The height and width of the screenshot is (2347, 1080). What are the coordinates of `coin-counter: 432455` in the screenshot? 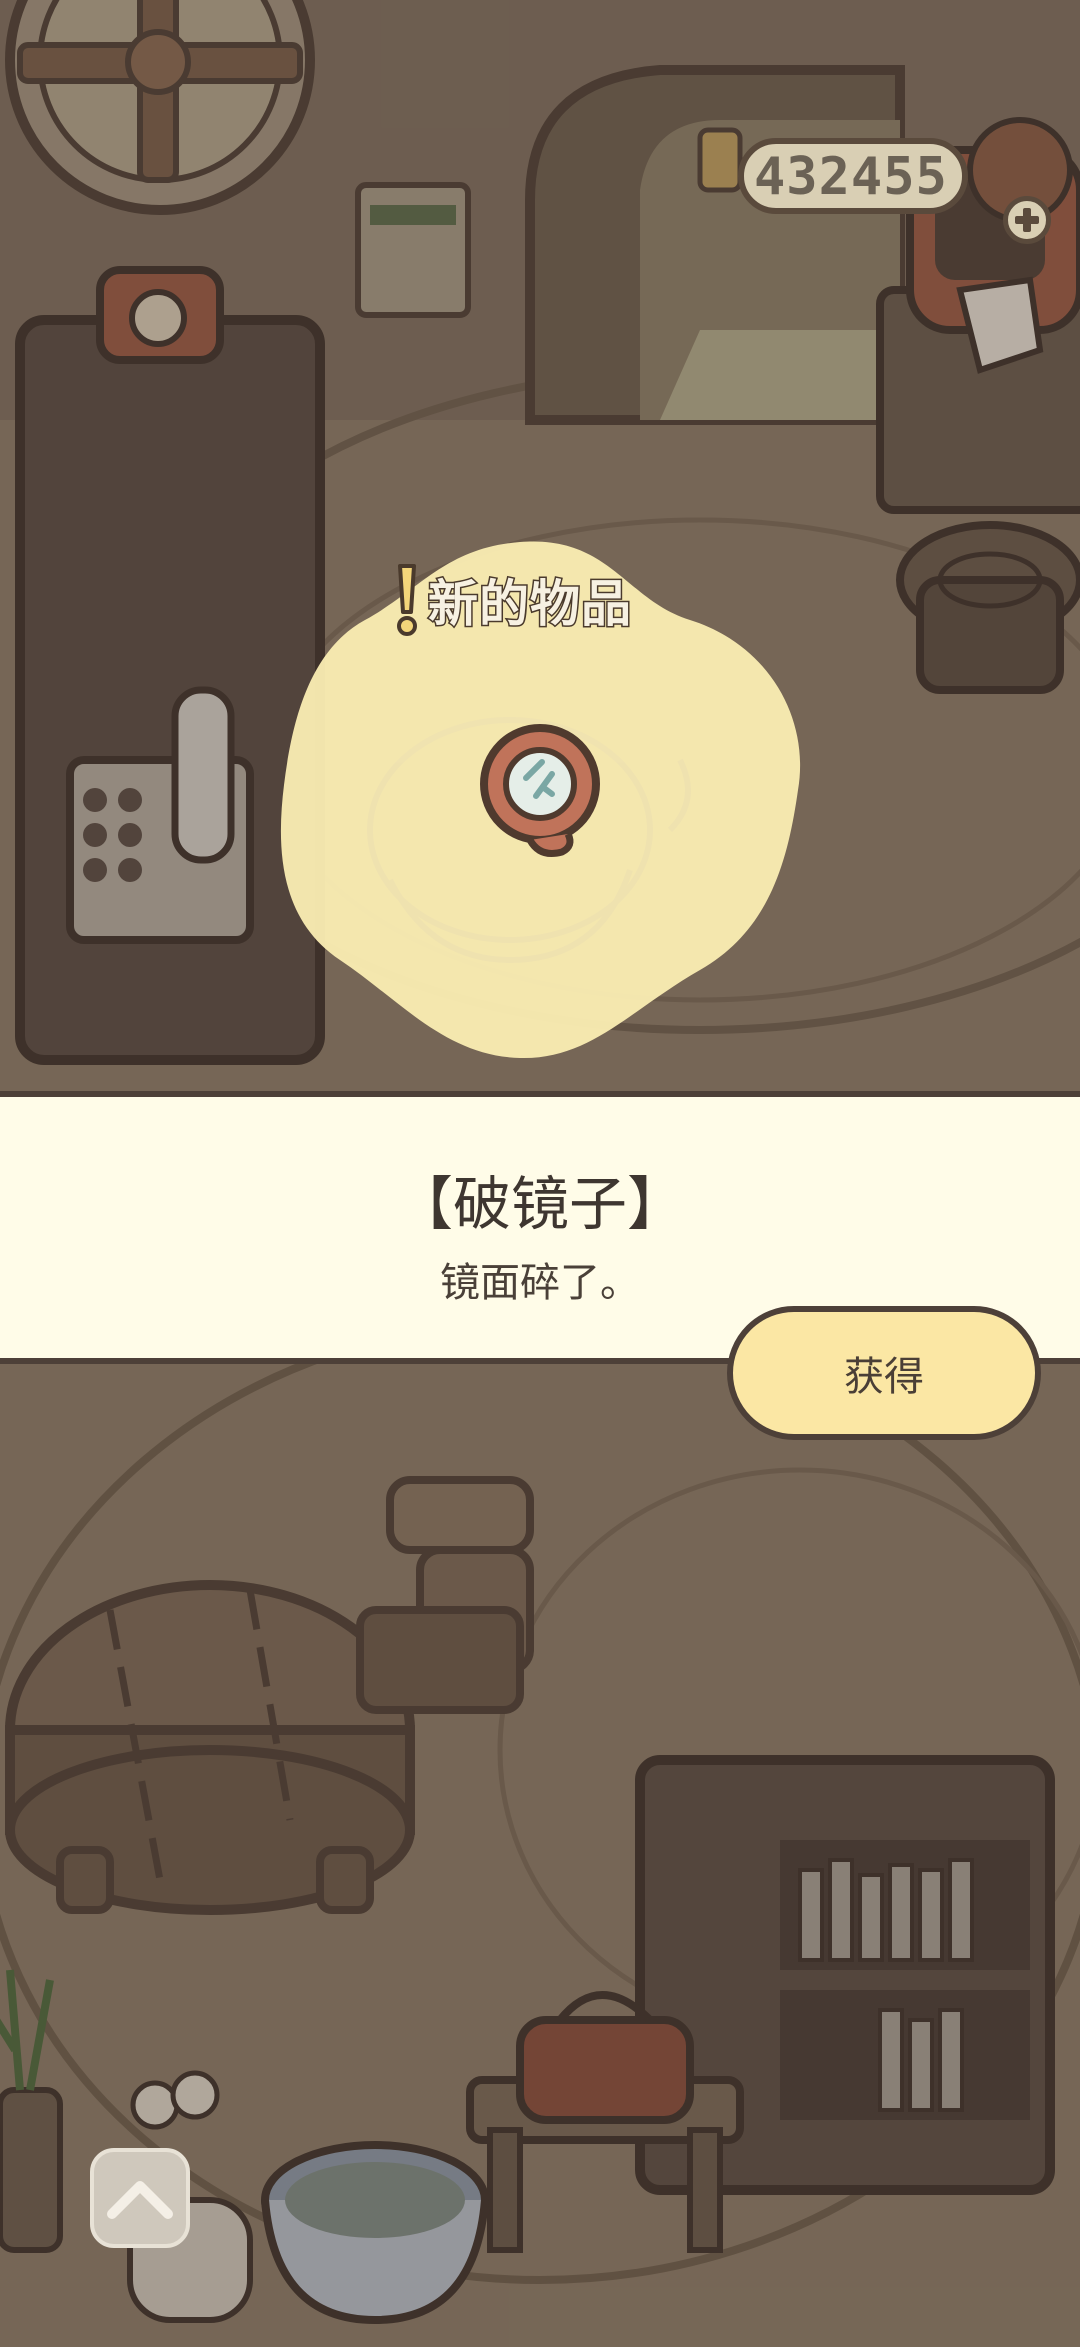 It's located at (853, 176).